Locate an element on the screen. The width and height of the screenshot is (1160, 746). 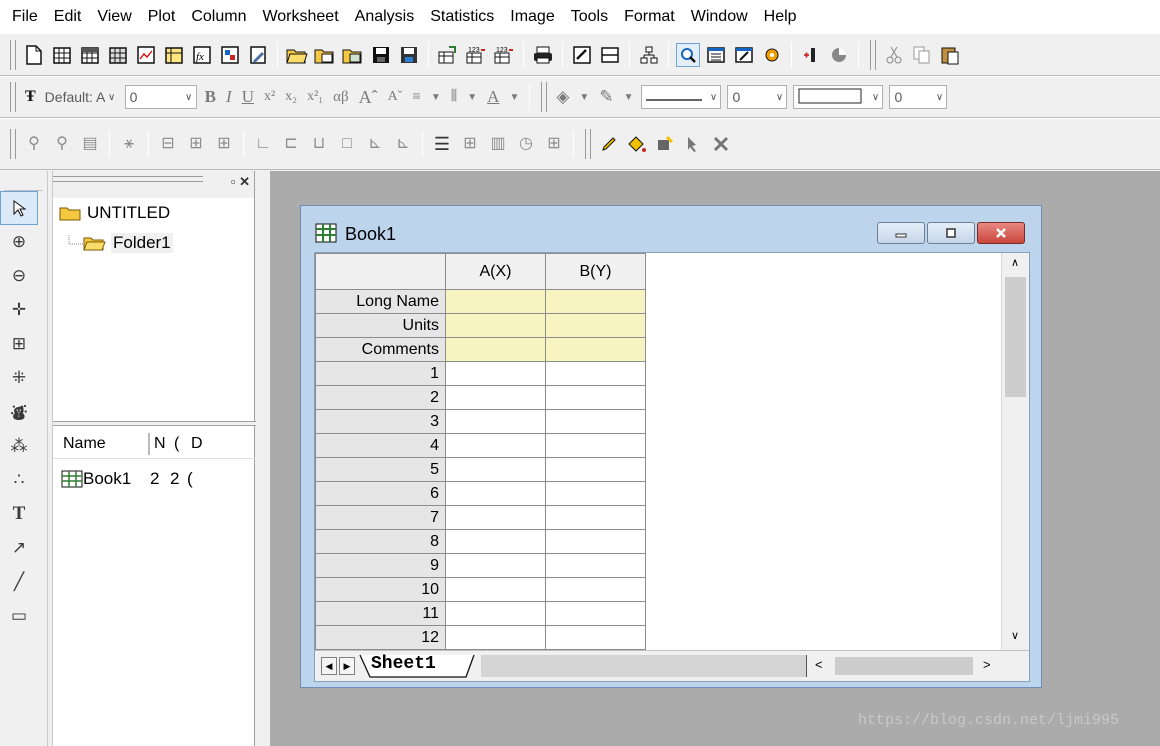
row-number: 8 is located at coordinates (380, 541).